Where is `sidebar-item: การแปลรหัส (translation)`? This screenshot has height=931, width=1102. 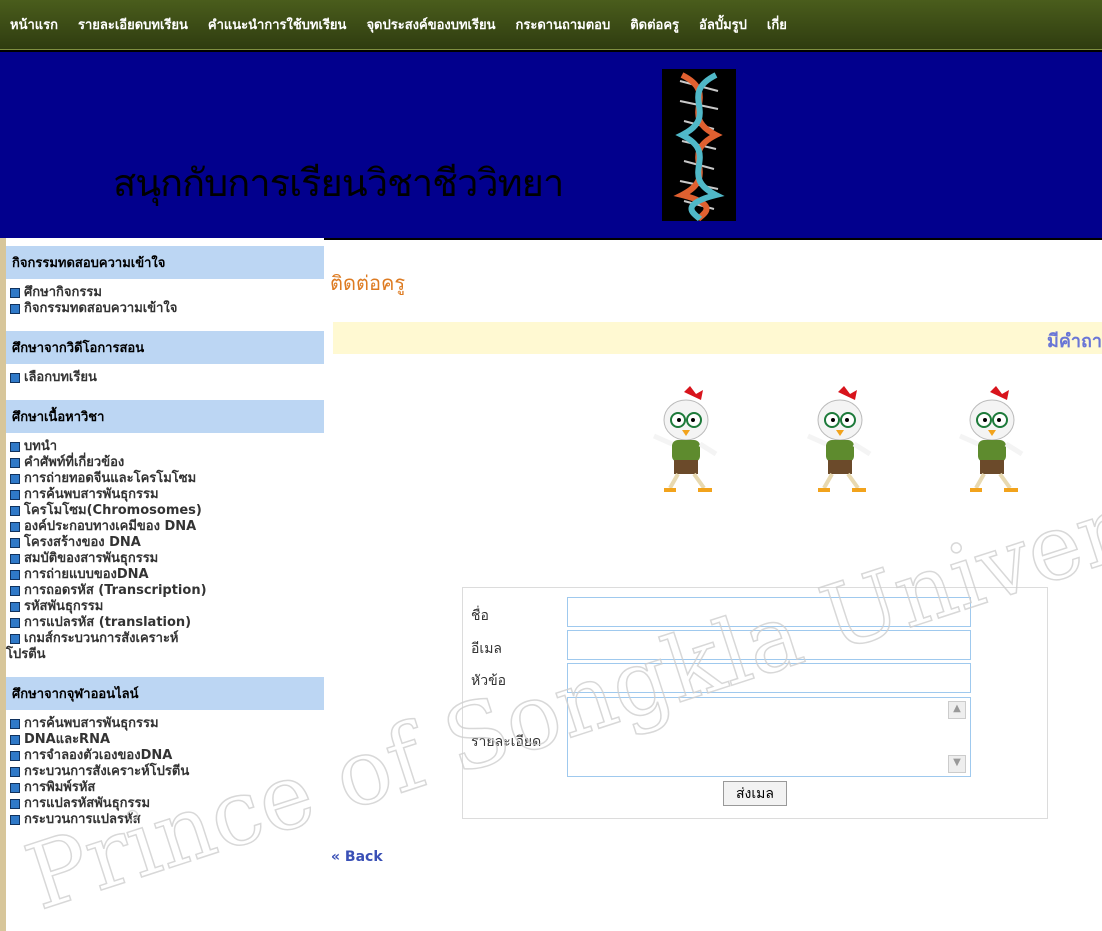 sidebar-item: การแปลรหัส (translation) is located at coordinates (165, 623).